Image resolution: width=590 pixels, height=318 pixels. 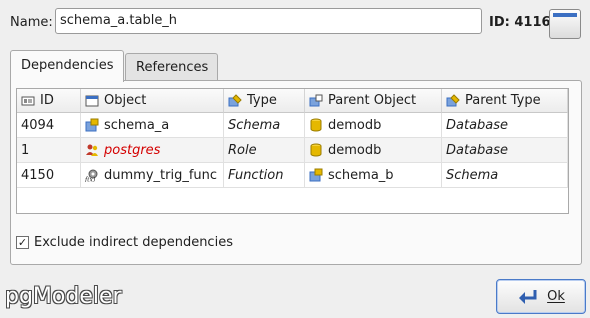 I want to click on id-column-icon, so click(x=28, y=100).